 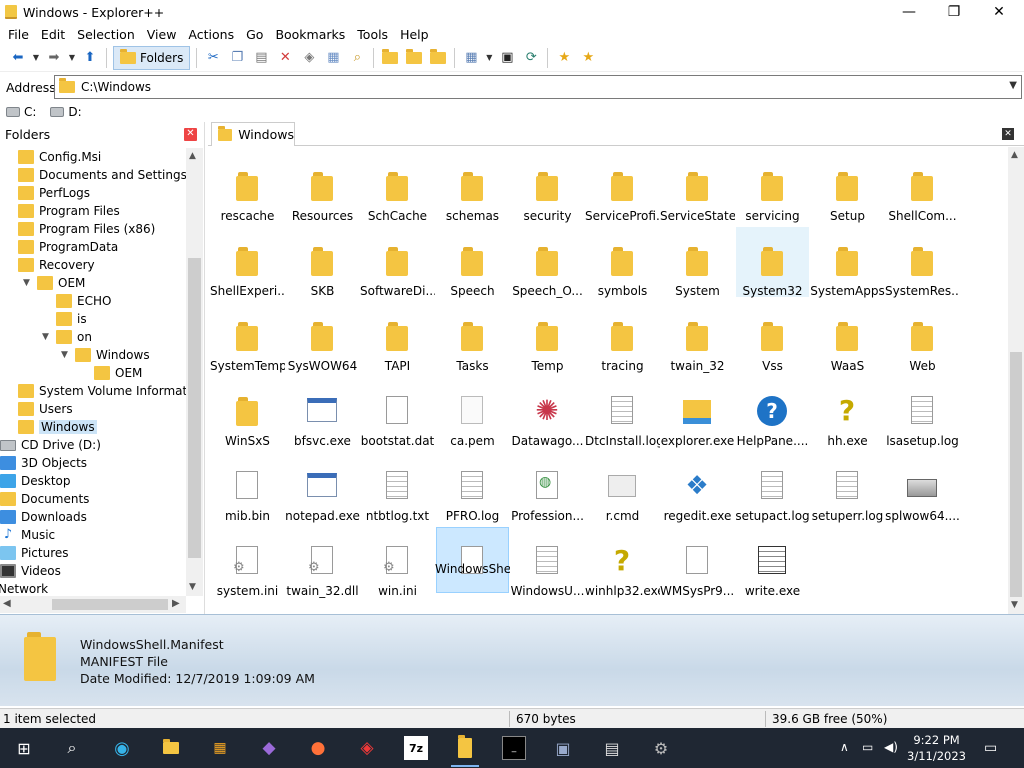 What do you see at coordinates (247, 187) in the screenshot?
I see `file-item: rescache` at bounding box center [247, 187].